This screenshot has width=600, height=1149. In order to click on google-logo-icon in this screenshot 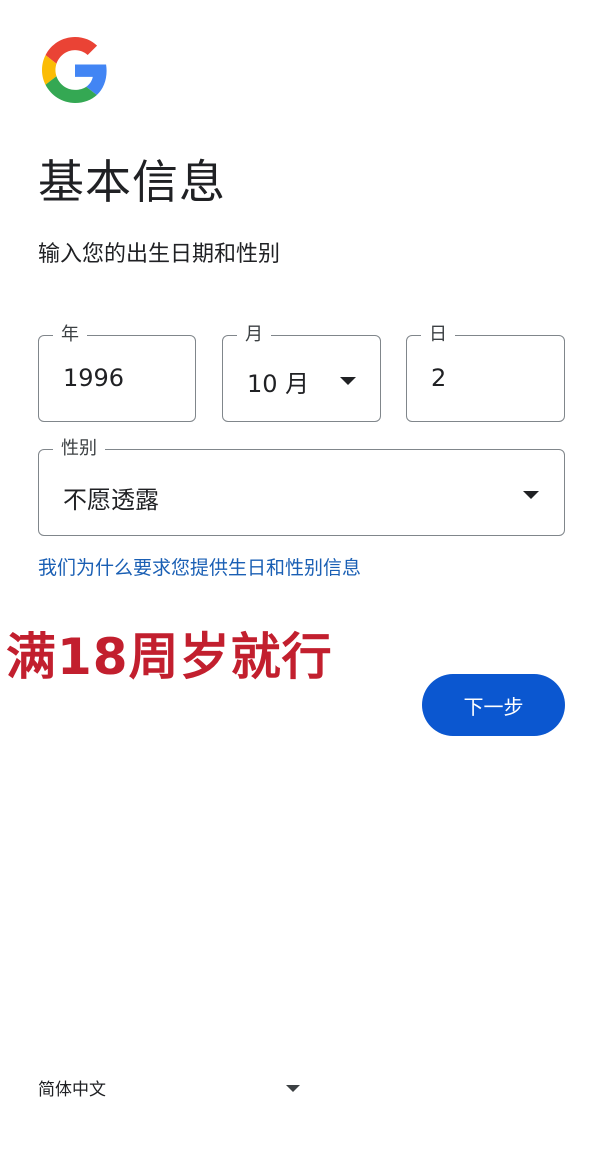, I will do `click(74, 70)`.